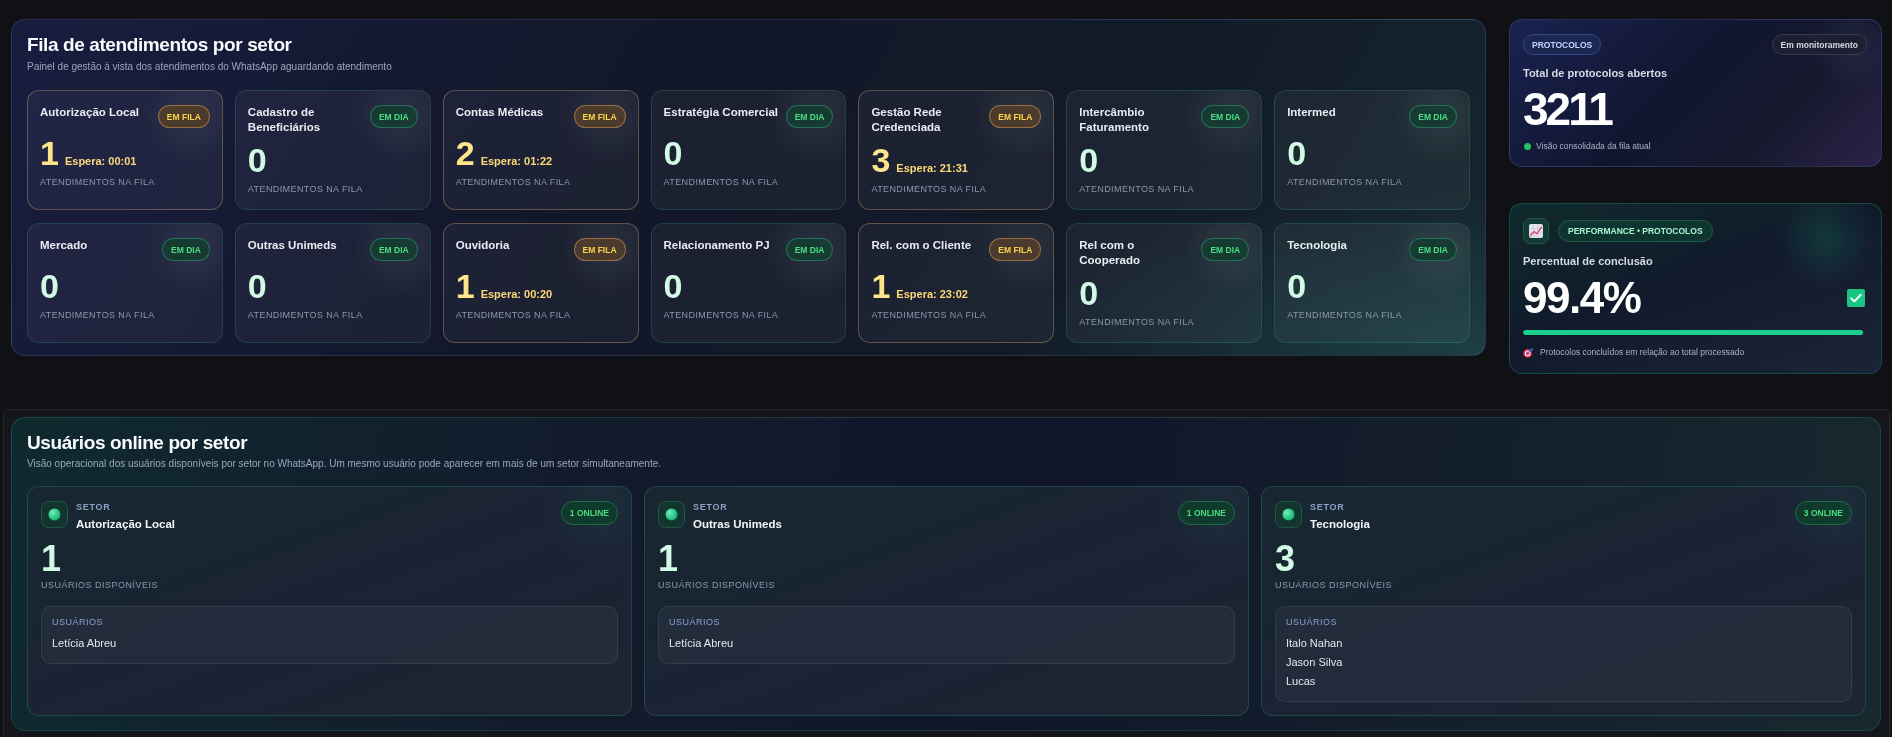 The width and height of the screenshot is (1892, 737). Describe the element at coordinates (1856, 298) in the screenshot. I see `check-icon` at that location.